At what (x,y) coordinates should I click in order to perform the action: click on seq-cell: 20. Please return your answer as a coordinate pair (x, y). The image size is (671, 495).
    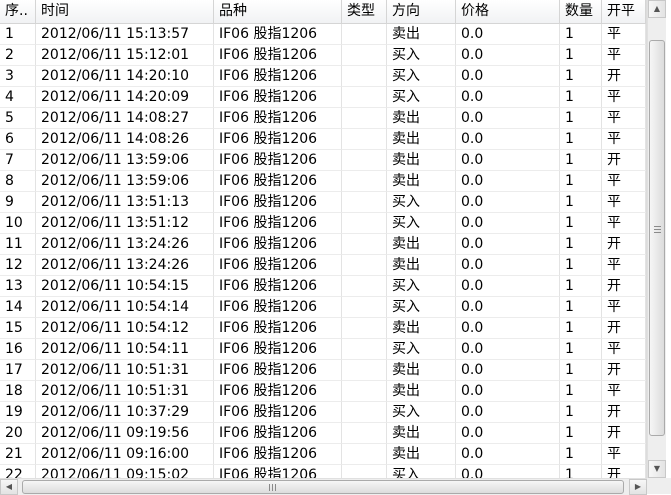
    Looking at the image, I should click on (18, 433).